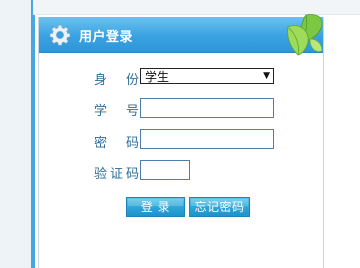 Image resolution: width=360 pixels, height=268 pixels. I want to click on left-background, so click(16, 134).